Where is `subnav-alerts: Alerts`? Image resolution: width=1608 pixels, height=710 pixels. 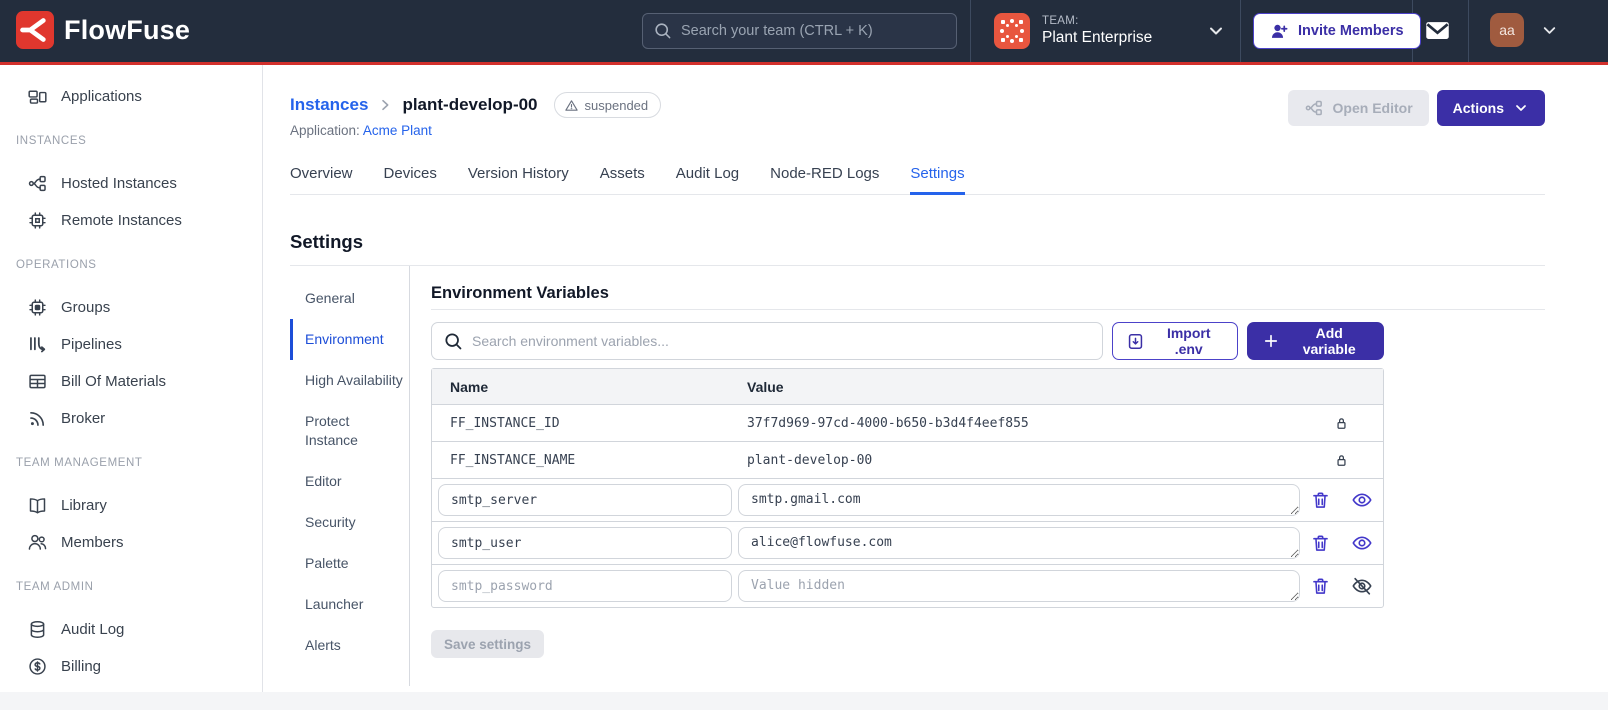
subnav-alerts: Alerts is located at coordinates (349, 645).